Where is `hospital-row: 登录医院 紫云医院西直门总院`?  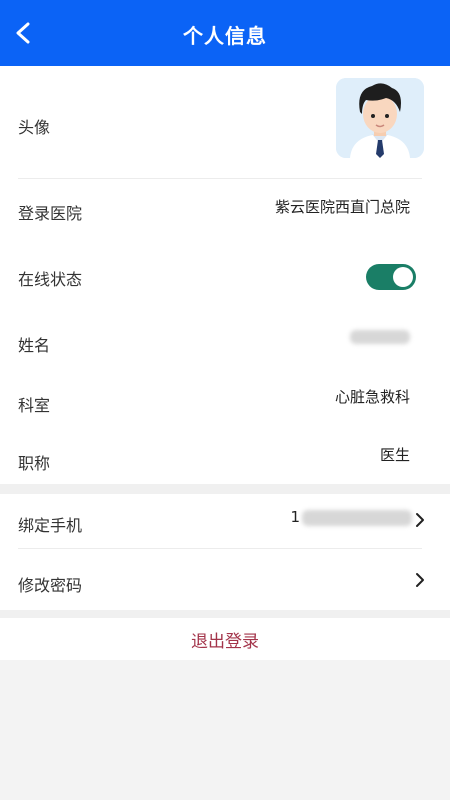 hospital-row: 登录医院 紫云医院西直门总院 is located at coordinates (225, 210).